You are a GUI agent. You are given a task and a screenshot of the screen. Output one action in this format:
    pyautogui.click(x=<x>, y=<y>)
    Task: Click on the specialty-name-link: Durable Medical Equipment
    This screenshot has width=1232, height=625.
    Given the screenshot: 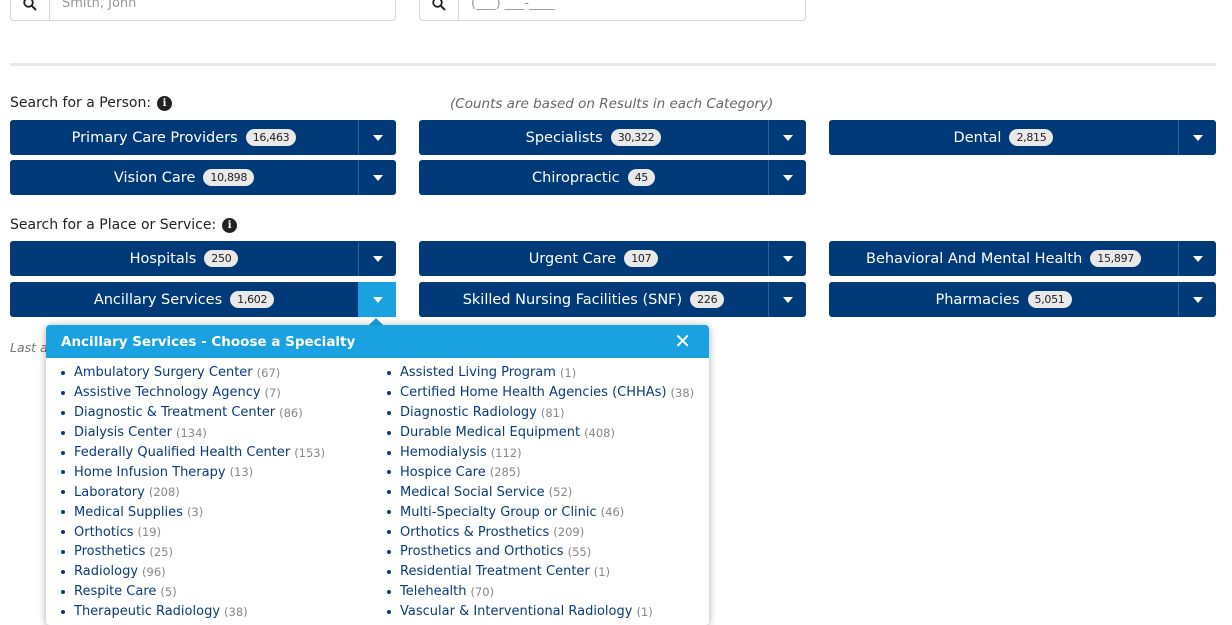 What is the action you would take?
    pyautogui.click(x=490, y=432)
    